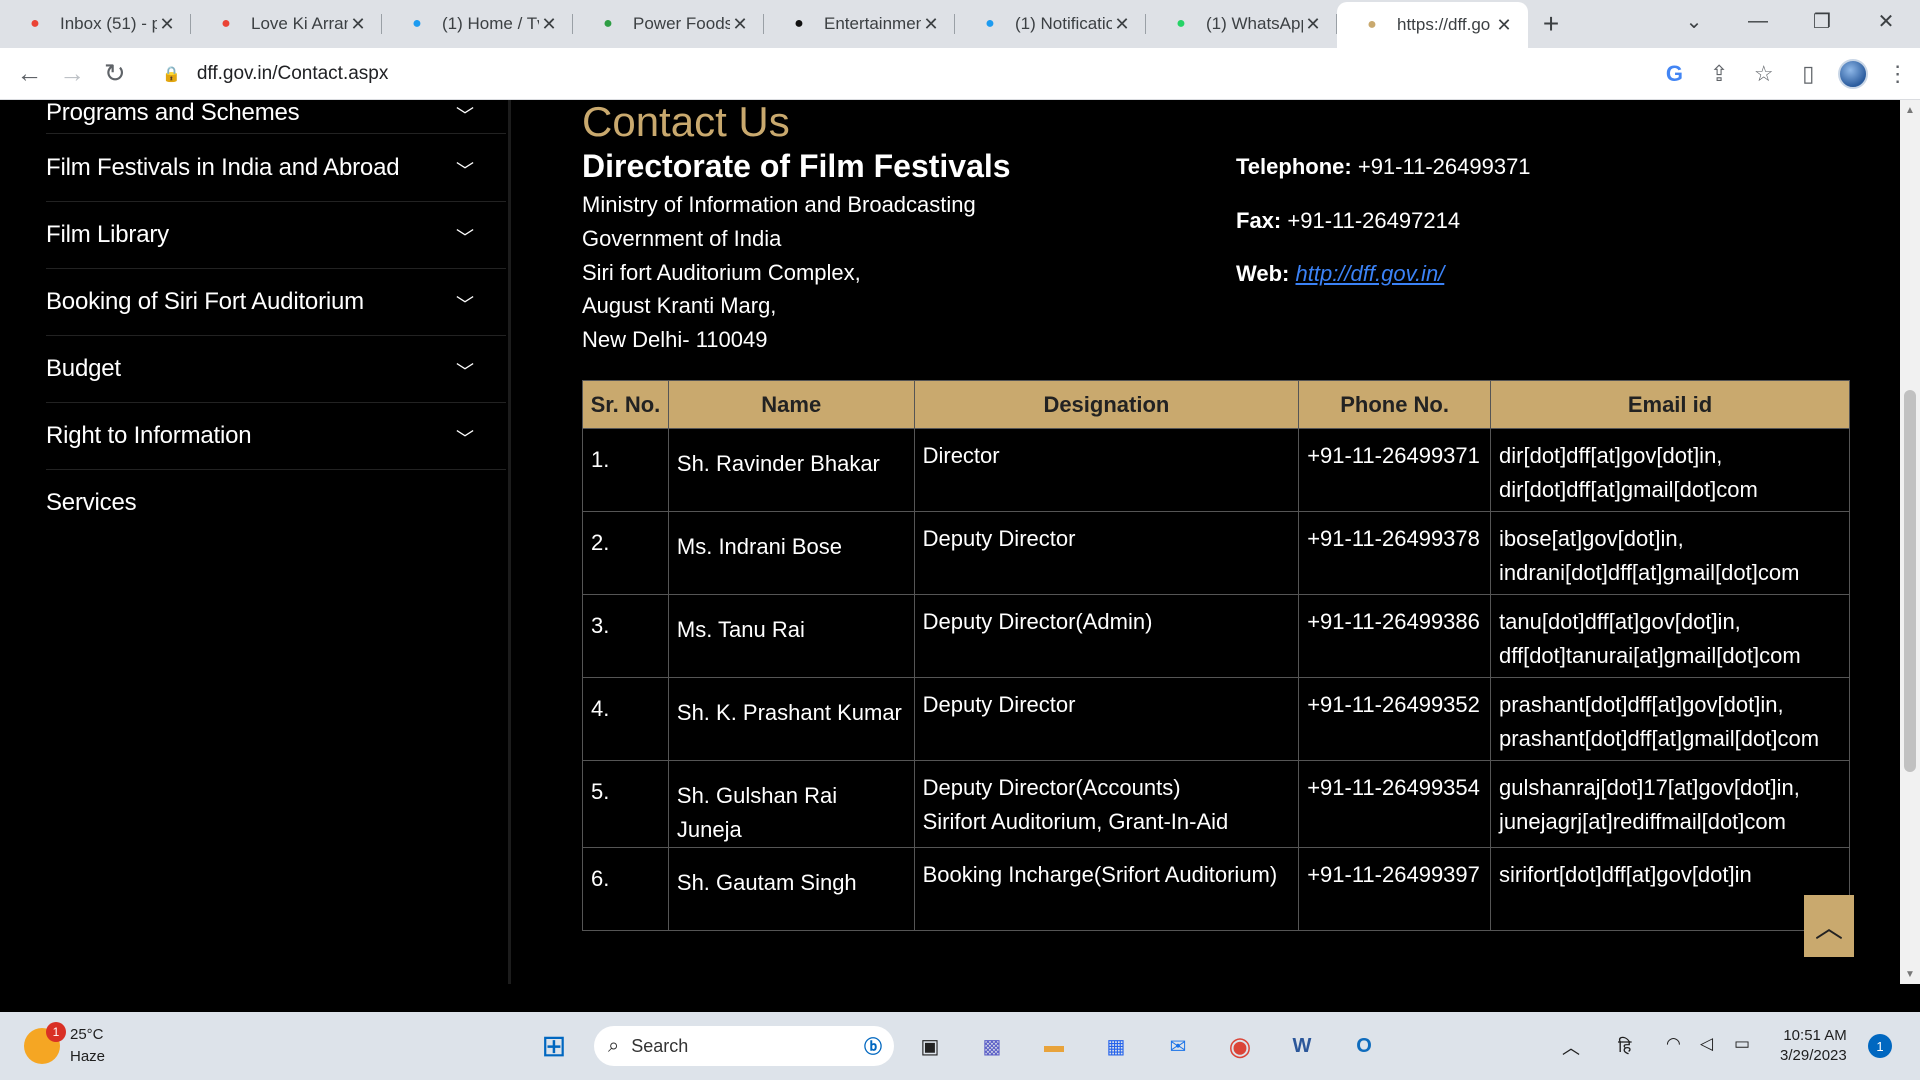 The image size is (1920, 1080). I want to click on teams-chat-icon: ▩, so click(992, 1046).